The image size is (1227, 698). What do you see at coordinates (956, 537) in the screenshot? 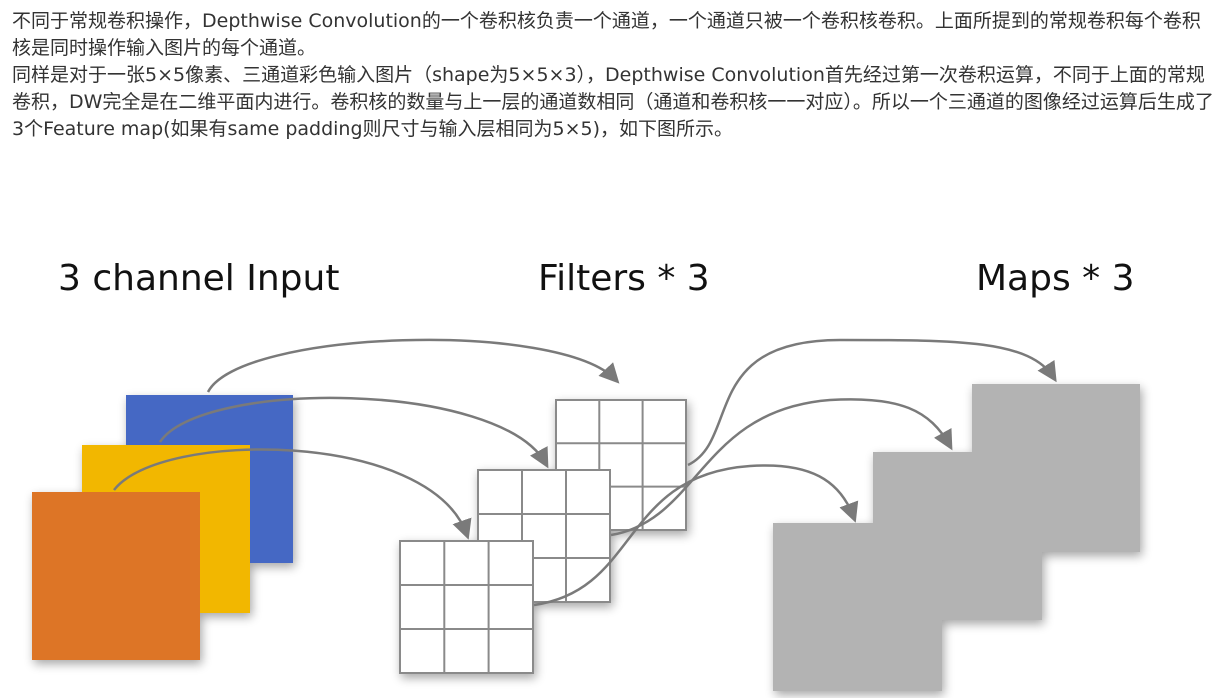
I see `output-maps` at bounding box center [956, 537].